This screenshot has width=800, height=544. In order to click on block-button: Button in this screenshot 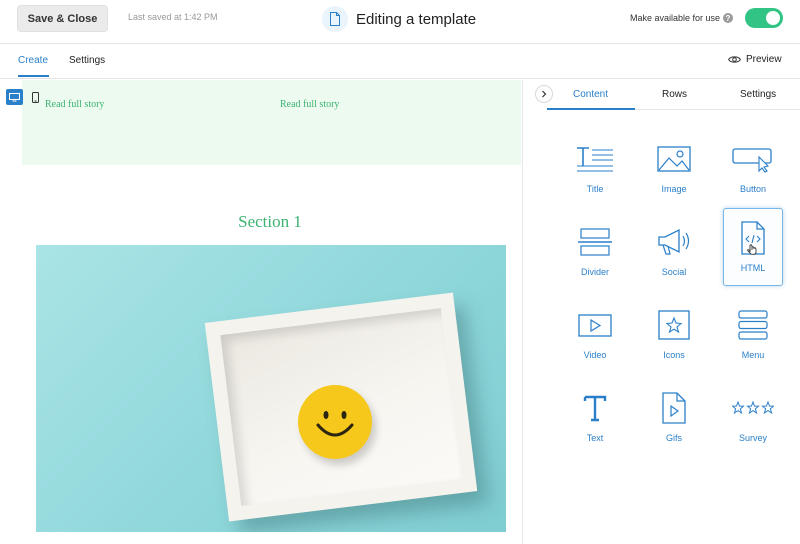, I will do `click(753, 168)`.